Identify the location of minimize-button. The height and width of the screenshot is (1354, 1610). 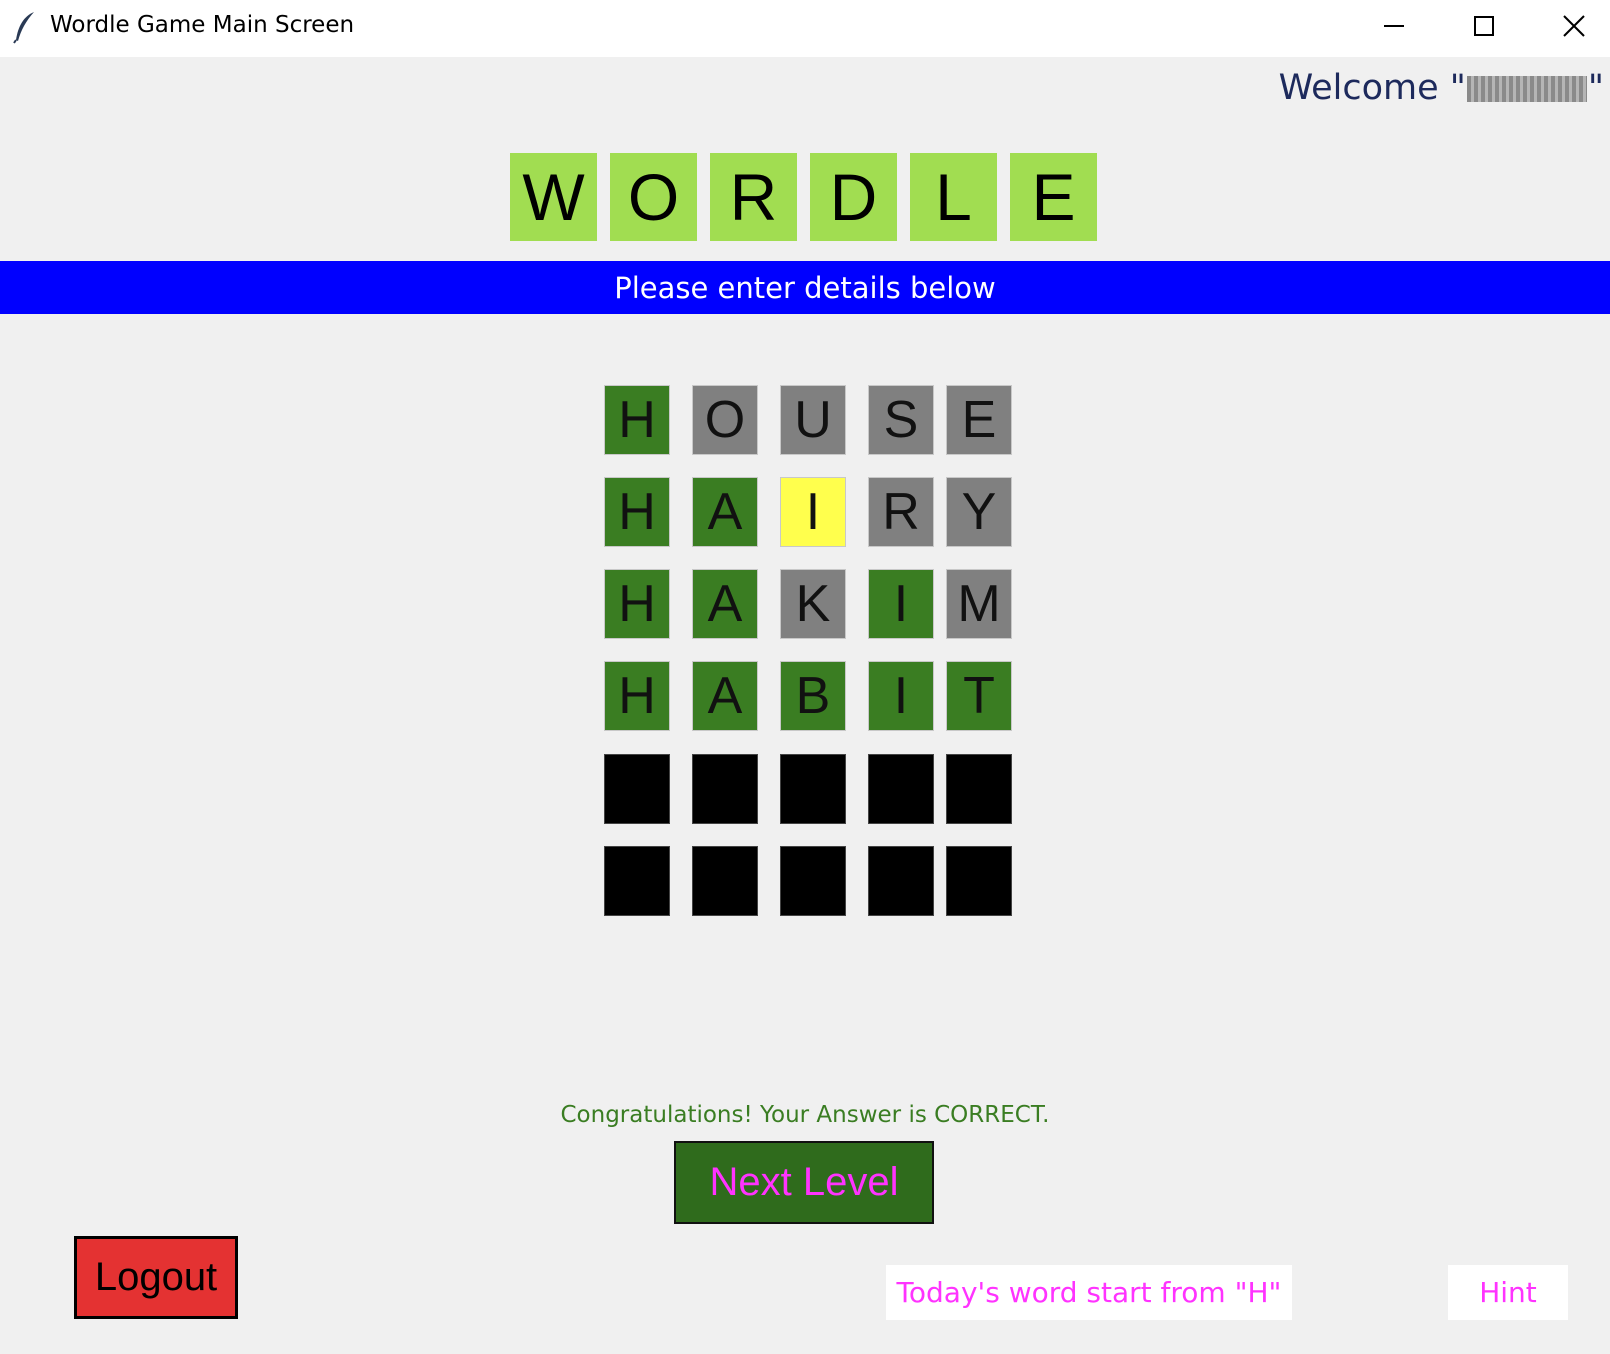
(1395, 26).